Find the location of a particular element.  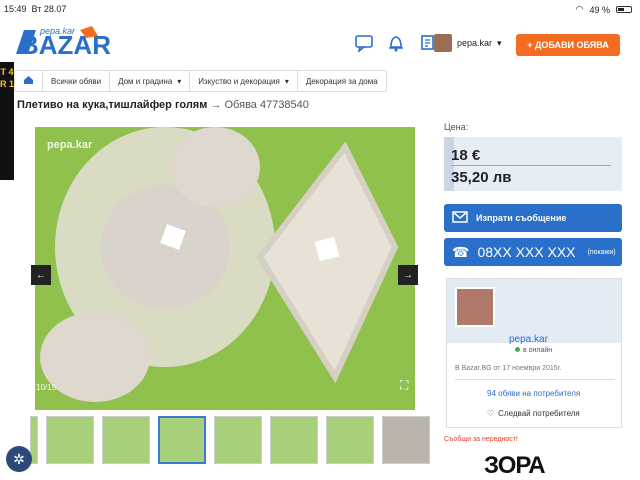

arrow-right-icon: → is located at coordinates (408, 275).